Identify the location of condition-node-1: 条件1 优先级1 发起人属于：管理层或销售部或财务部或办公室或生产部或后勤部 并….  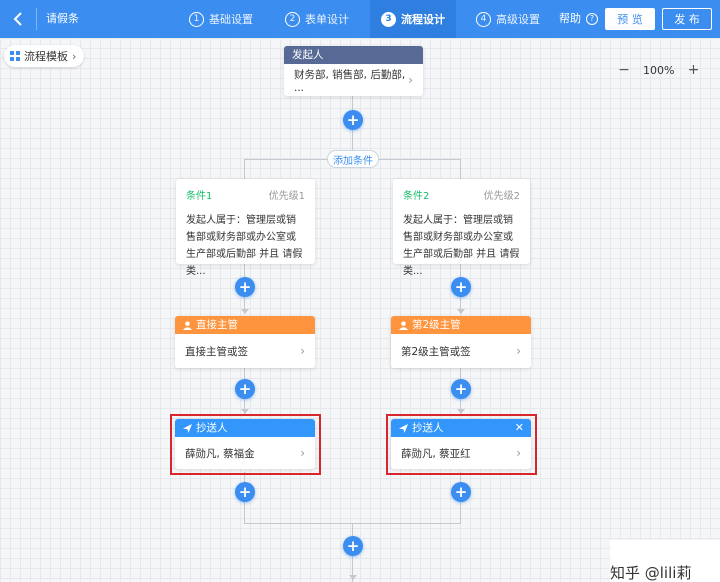
(245, 228).